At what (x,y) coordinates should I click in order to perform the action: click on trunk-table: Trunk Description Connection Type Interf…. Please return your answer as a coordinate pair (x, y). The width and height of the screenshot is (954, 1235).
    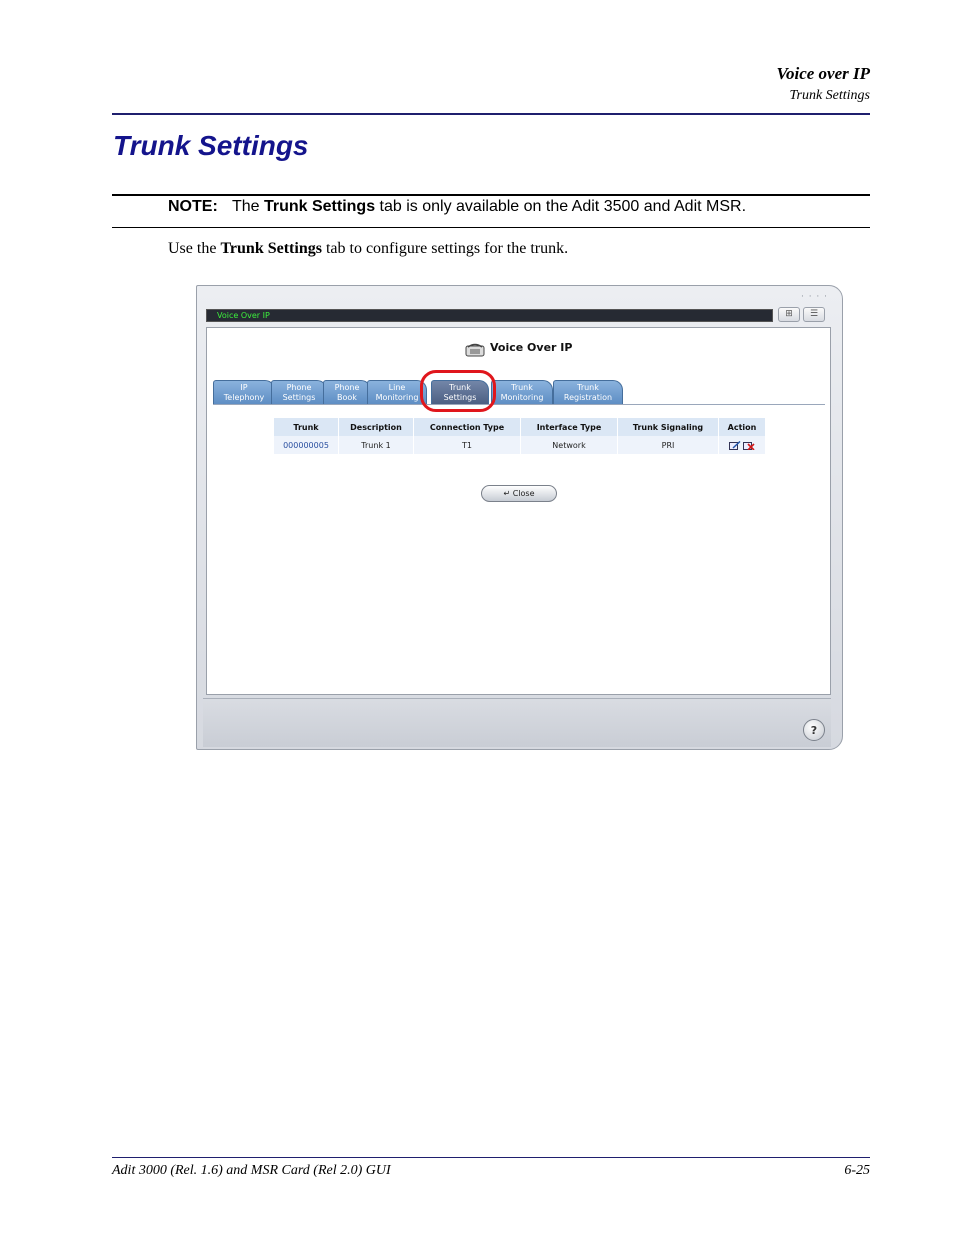
    Looking at the image, I should click on (520, 436).